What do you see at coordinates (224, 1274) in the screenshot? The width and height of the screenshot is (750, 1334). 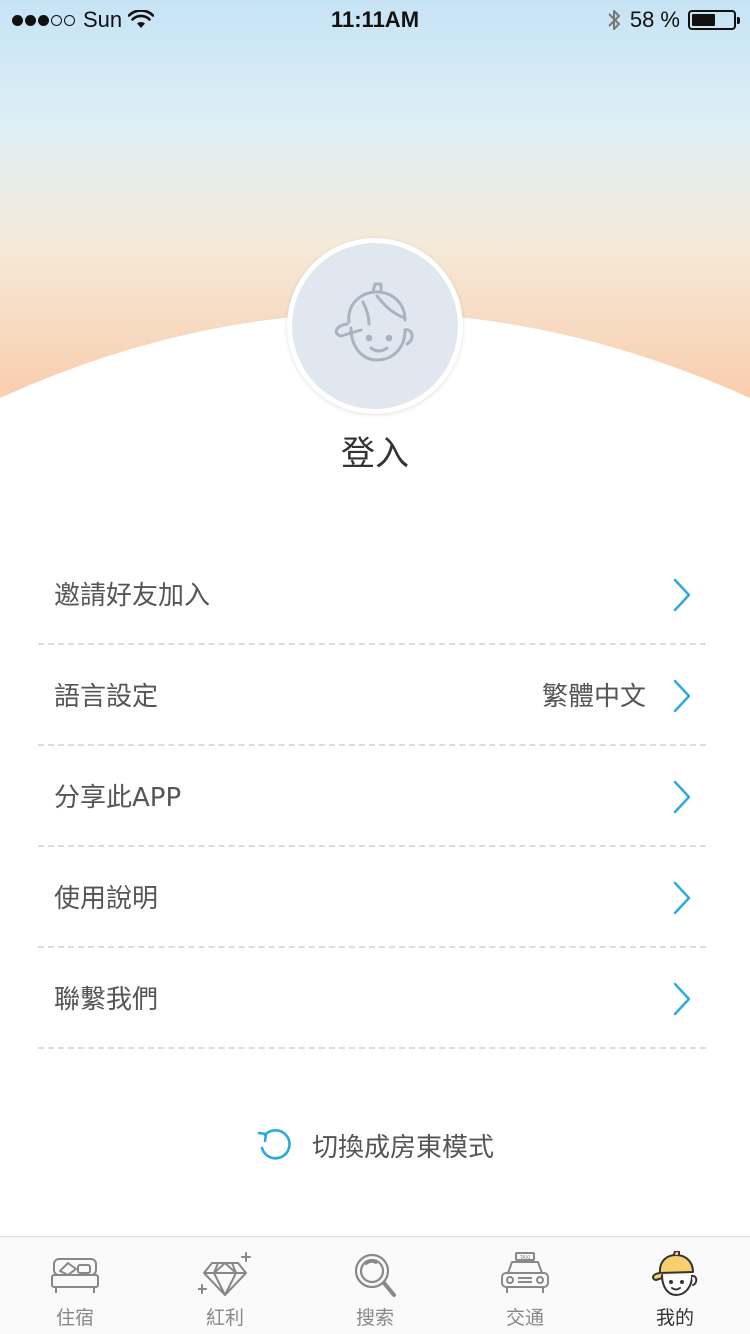 I see `diamond-icon` at bounding box center [224, 1274].